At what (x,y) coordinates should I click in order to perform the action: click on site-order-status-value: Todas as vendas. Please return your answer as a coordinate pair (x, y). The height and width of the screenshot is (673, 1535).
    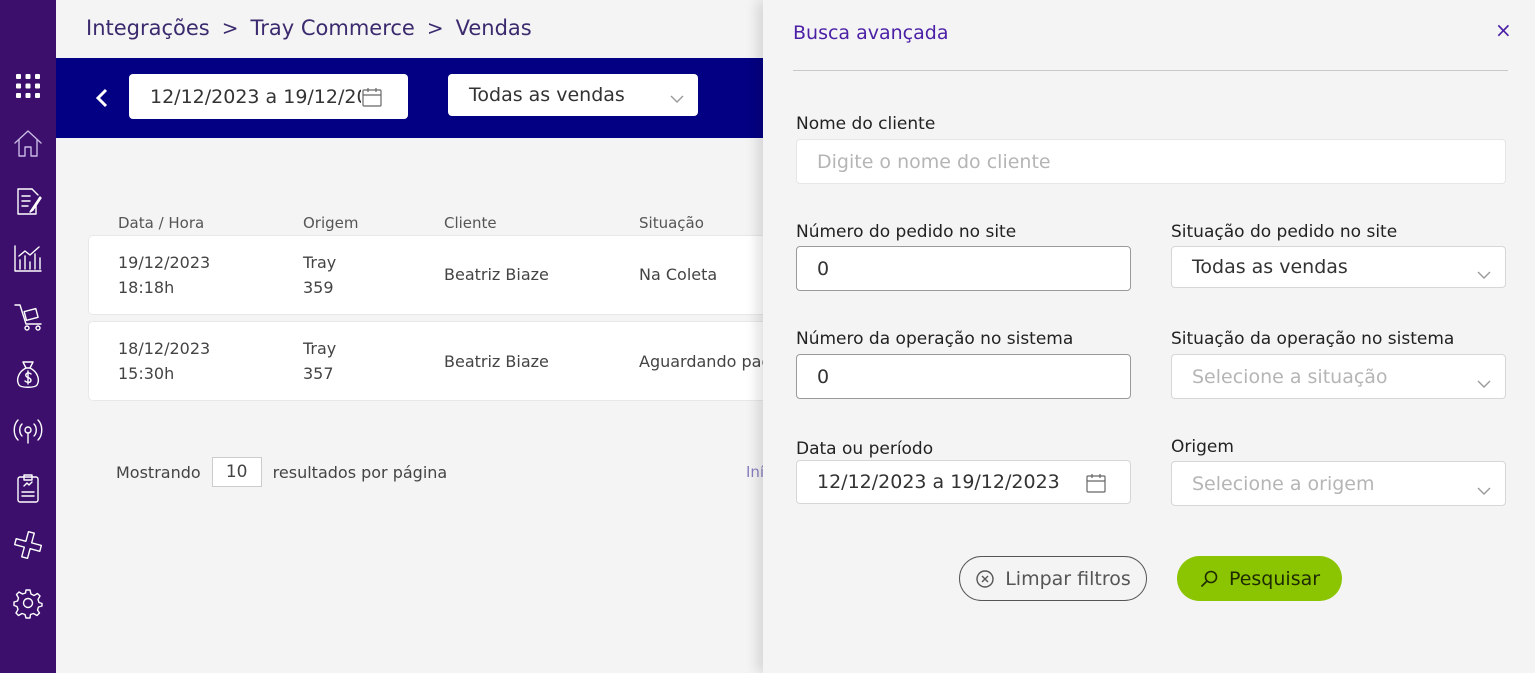
    Looking at the image, I should click on (1270, 267).